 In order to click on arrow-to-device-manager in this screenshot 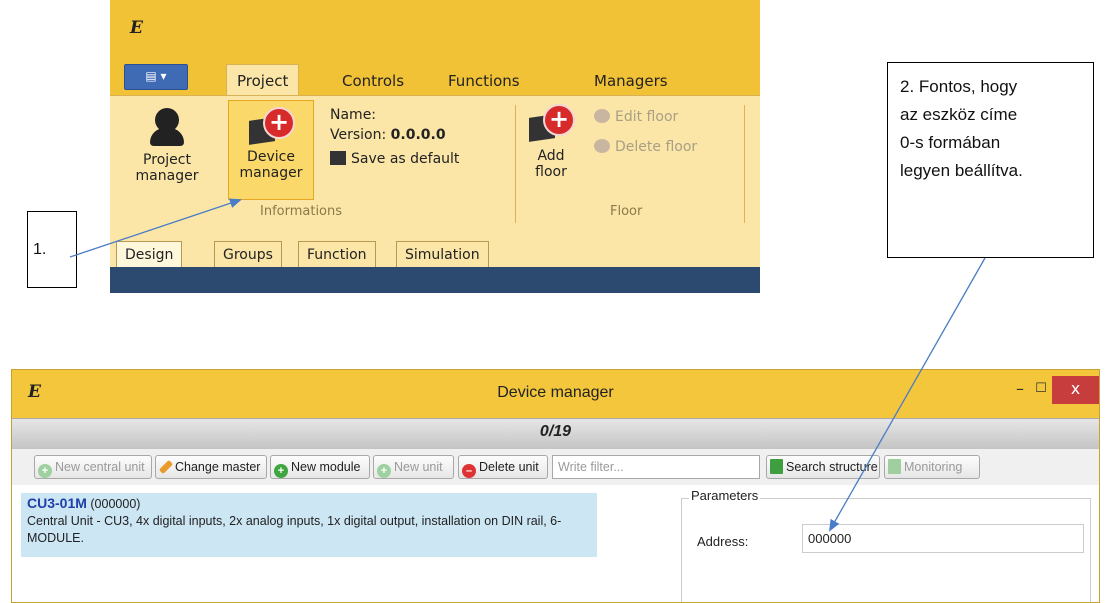, I will do `click(155, 228)`.